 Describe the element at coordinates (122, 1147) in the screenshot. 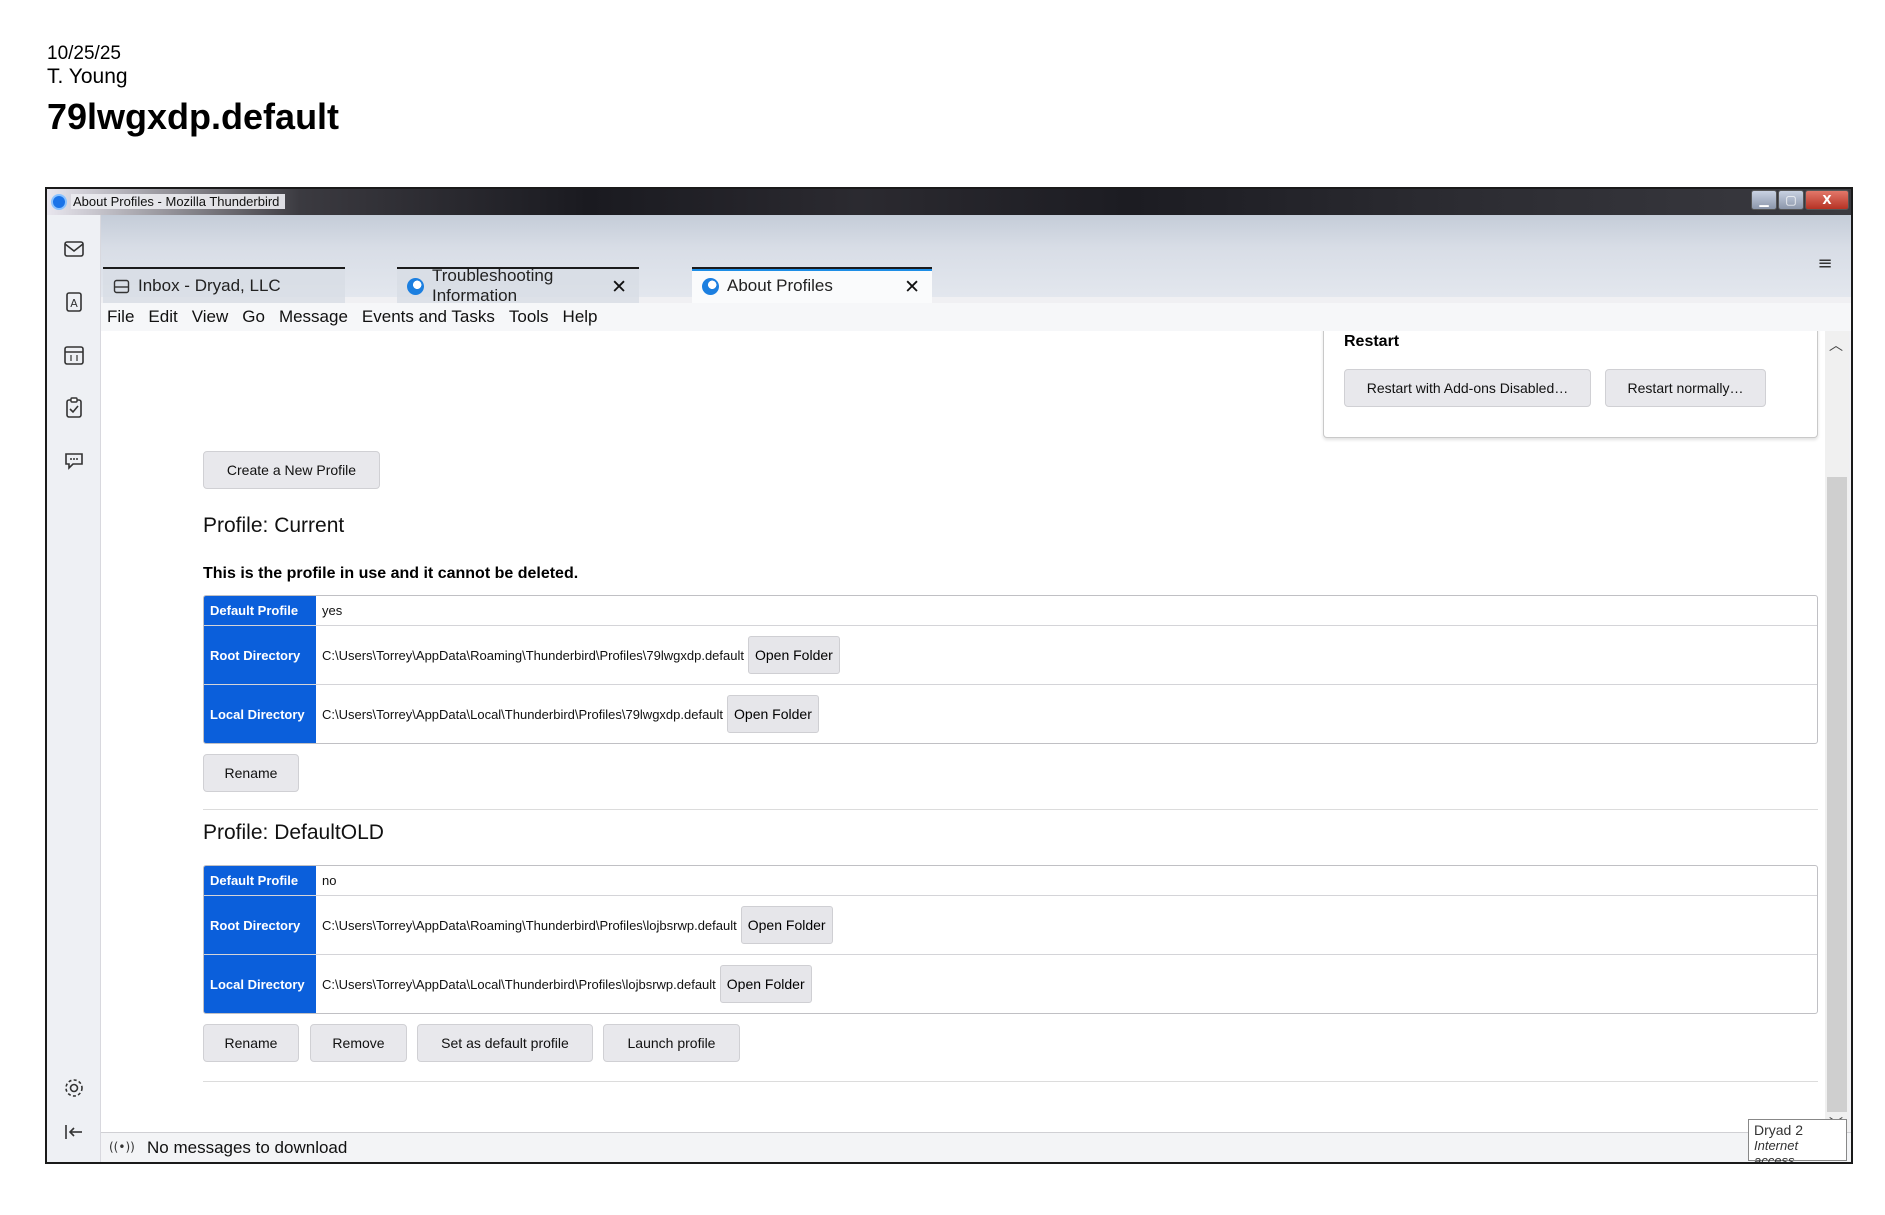

I see `online-status-icon: ((•))` at that location.